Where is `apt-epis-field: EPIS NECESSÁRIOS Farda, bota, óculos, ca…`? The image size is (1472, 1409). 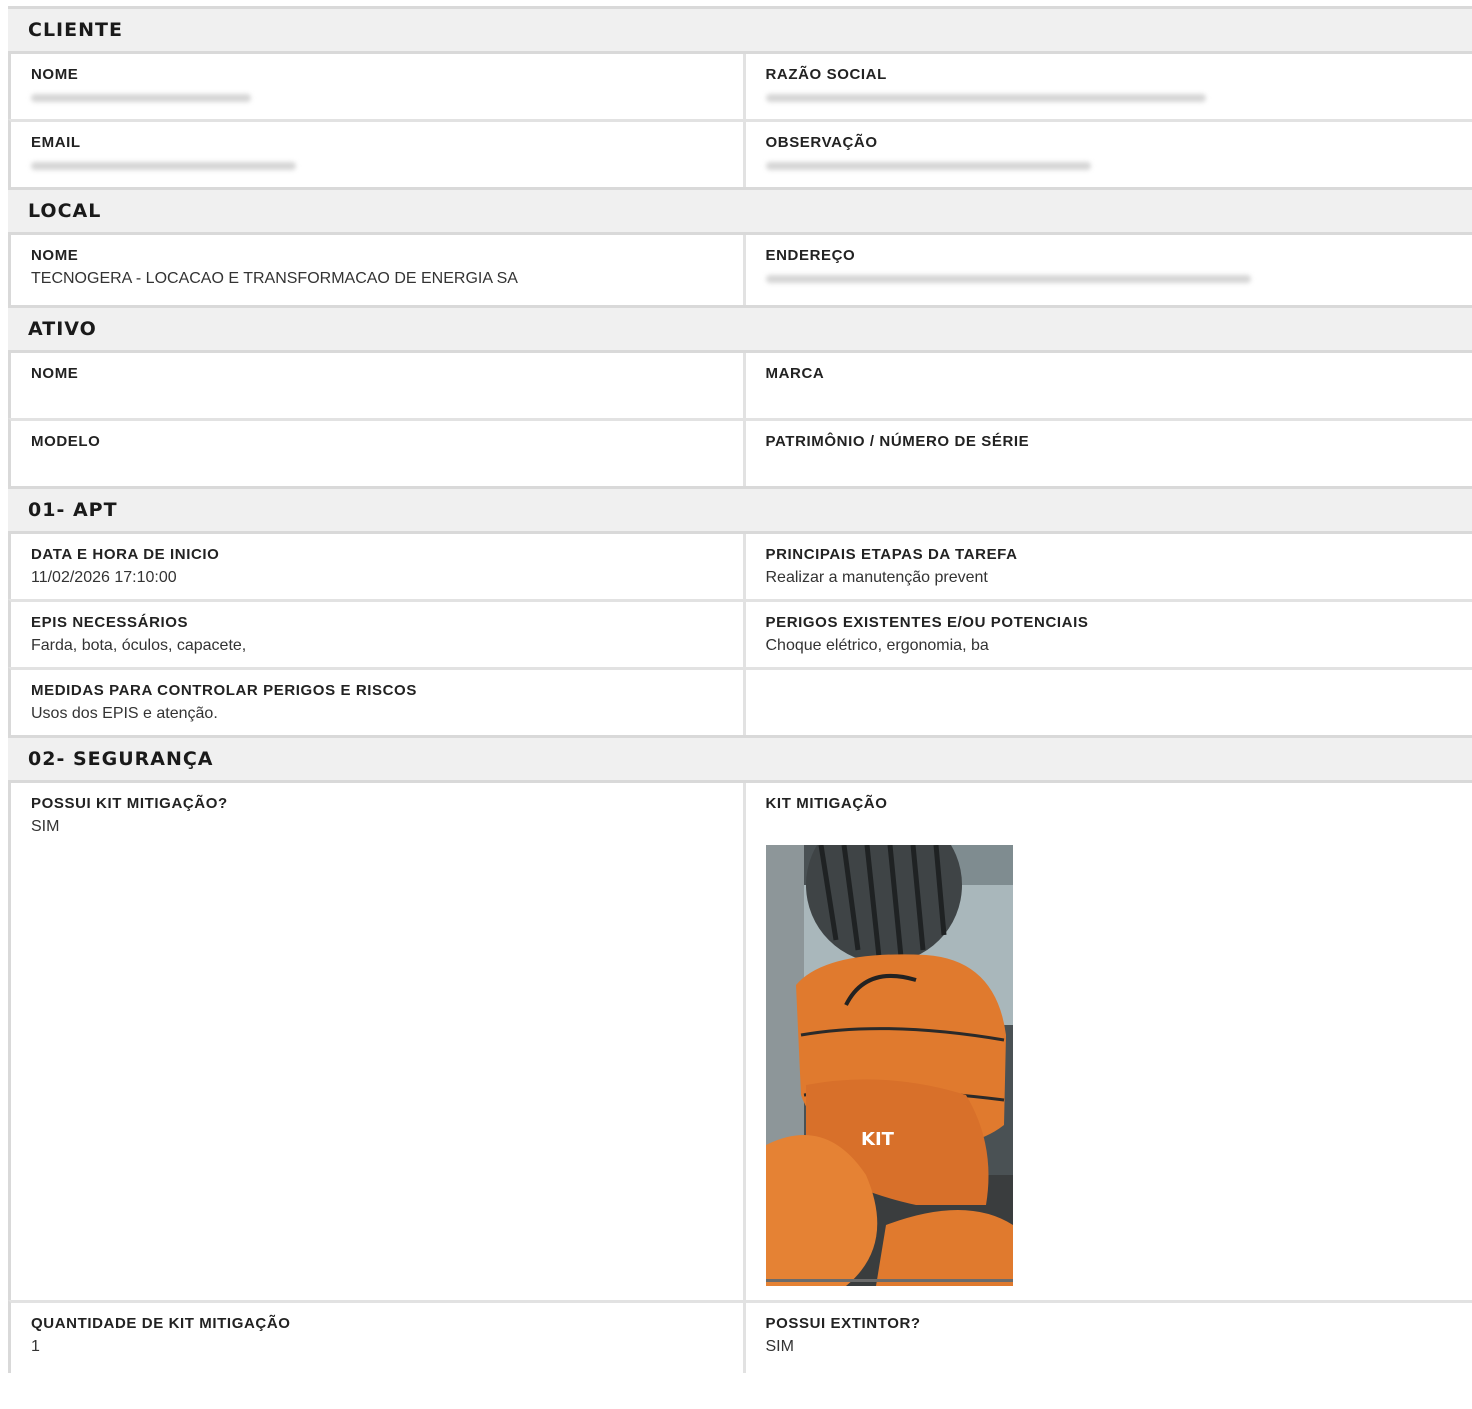 apt-epis-field: EPIS NECESSÁRIOS Farda, bota, óculos, ca… is located at coordinates (377, 634).